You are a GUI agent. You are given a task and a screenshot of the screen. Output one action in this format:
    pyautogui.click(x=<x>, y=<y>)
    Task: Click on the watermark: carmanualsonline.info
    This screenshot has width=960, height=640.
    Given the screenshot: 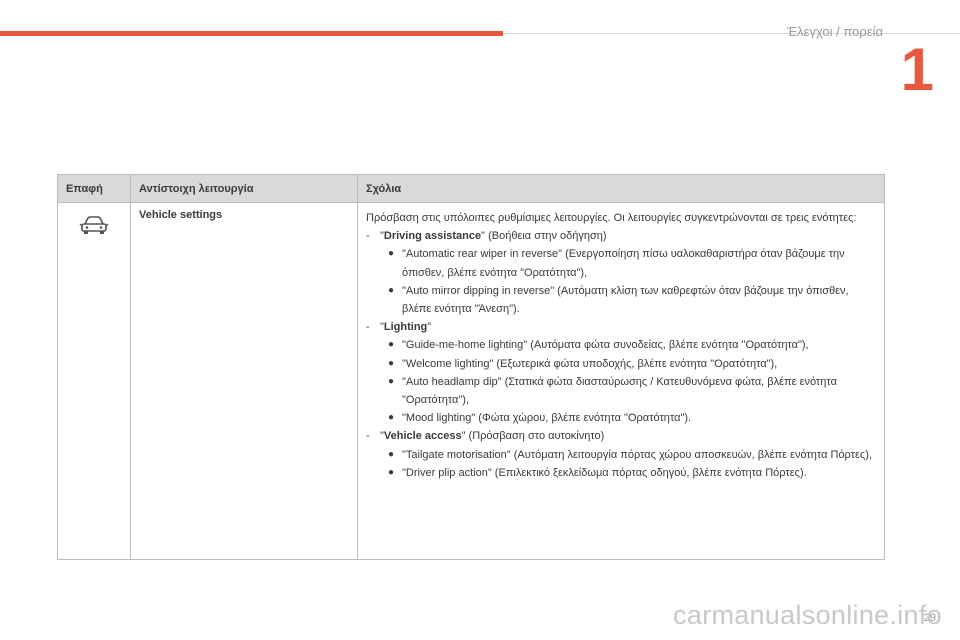 What is the action you would take?
    pyautogui.click(x=807, y=615)
    